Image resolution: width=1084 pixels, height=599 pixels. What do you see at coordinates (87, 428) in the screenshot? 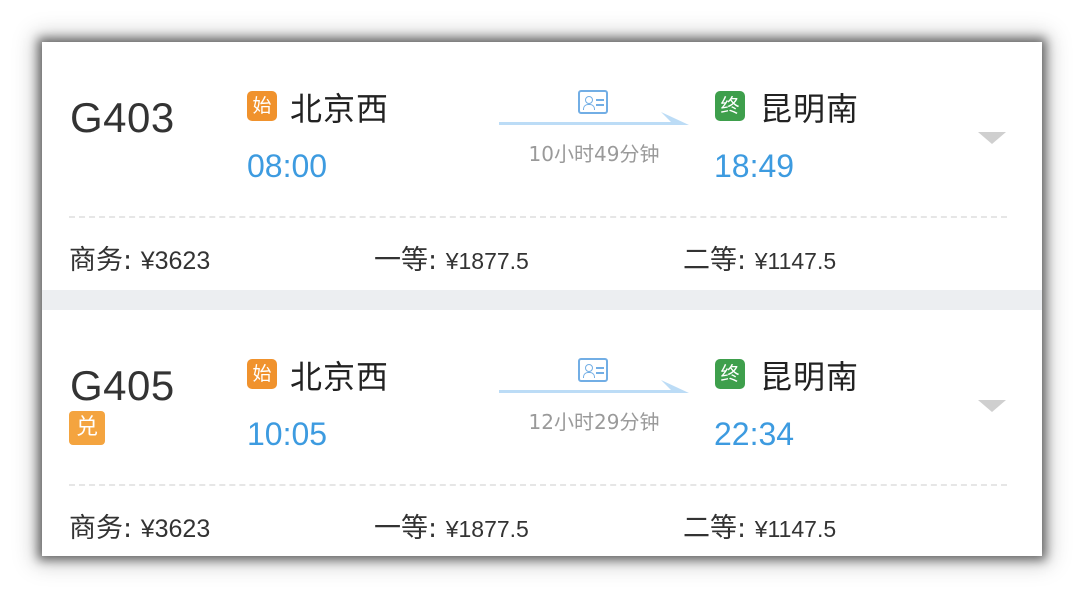
I see `exchange-badge: 兑` at bounding box center [87, 428].